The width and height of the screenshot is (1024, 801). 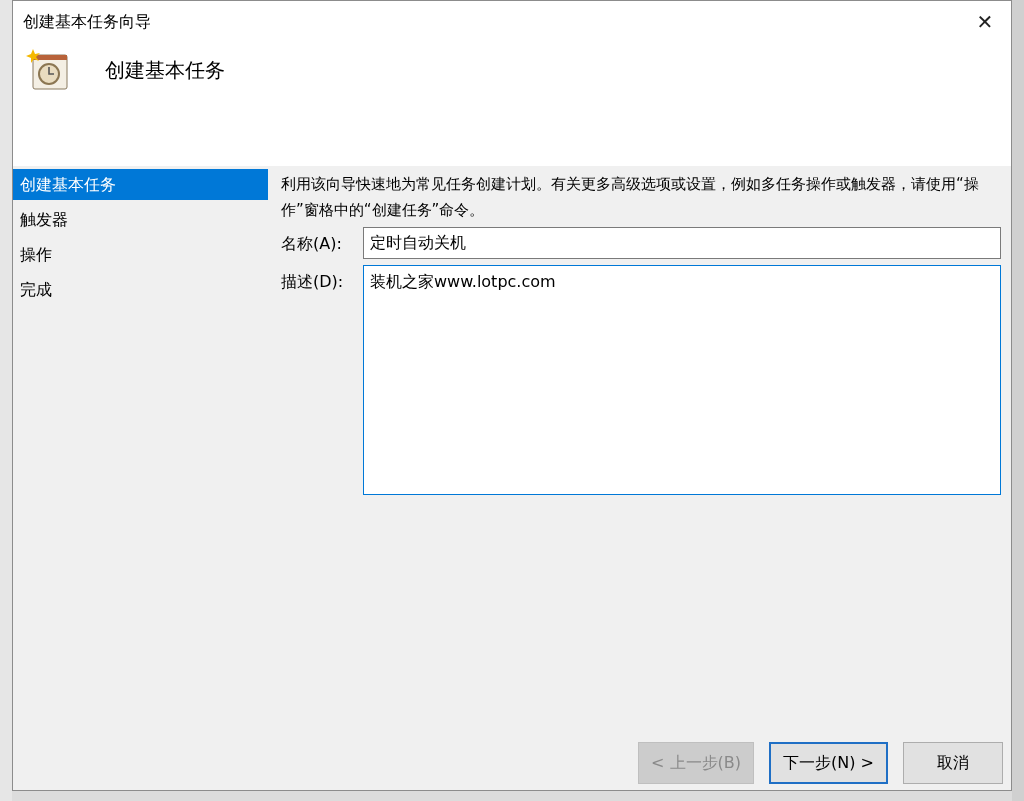 I want to click on close-button: ✕, so click(x=985, y=22).